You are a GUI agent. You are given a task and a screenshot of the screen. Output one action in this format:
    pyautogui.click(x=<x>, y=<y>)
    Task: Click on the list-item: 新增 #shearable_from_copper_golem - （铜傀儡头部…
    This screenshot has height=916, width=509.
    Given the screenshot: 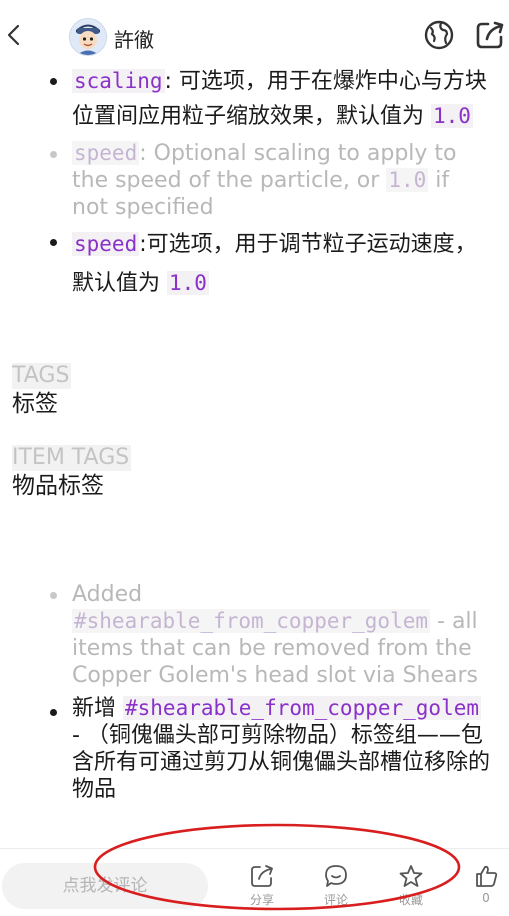 What is the action you would take?
    pyautogui.click(x=254, y=749)
    